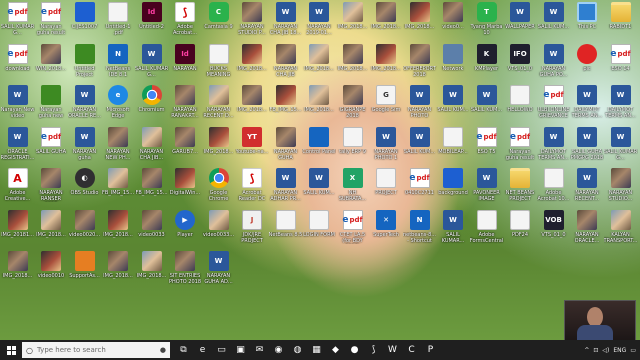  What do you see at coordinates (51, 147) in the screenshot?
I see `desktop-icon: pdfSALIL GUHA` at bounding box center [51, 147].